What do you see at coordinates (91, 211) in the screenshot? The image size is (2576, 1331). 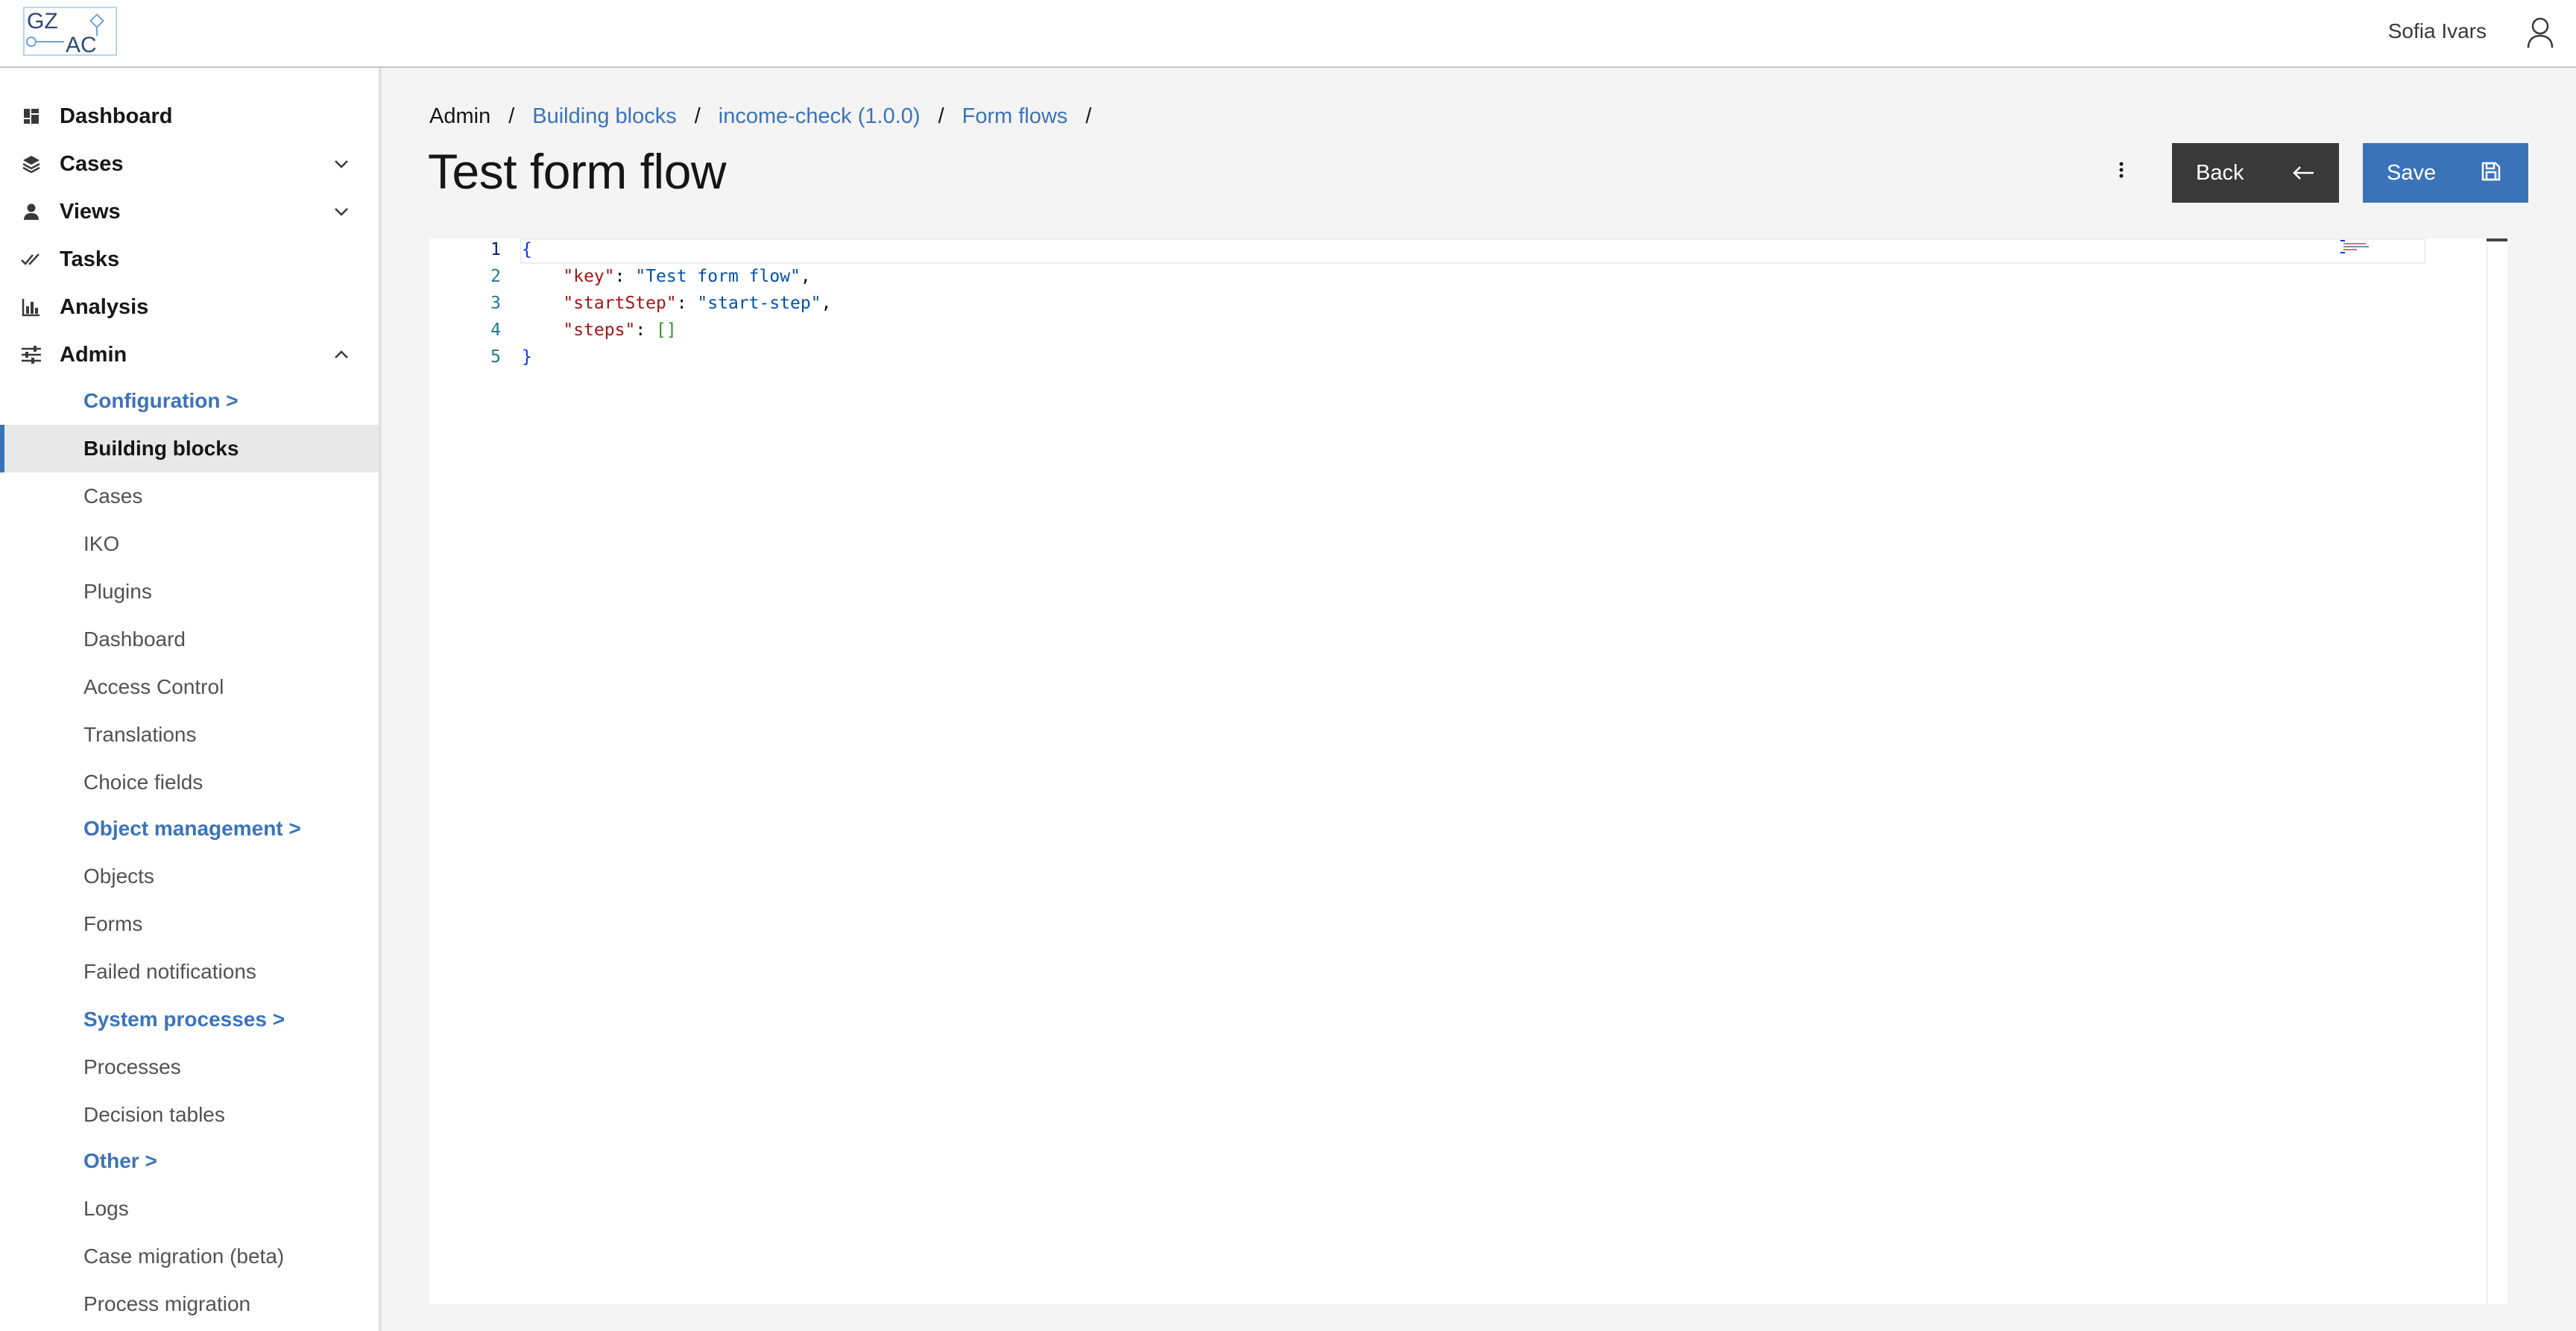 I see `sidebar-item-label: Views` at bounding box center [91, 211].